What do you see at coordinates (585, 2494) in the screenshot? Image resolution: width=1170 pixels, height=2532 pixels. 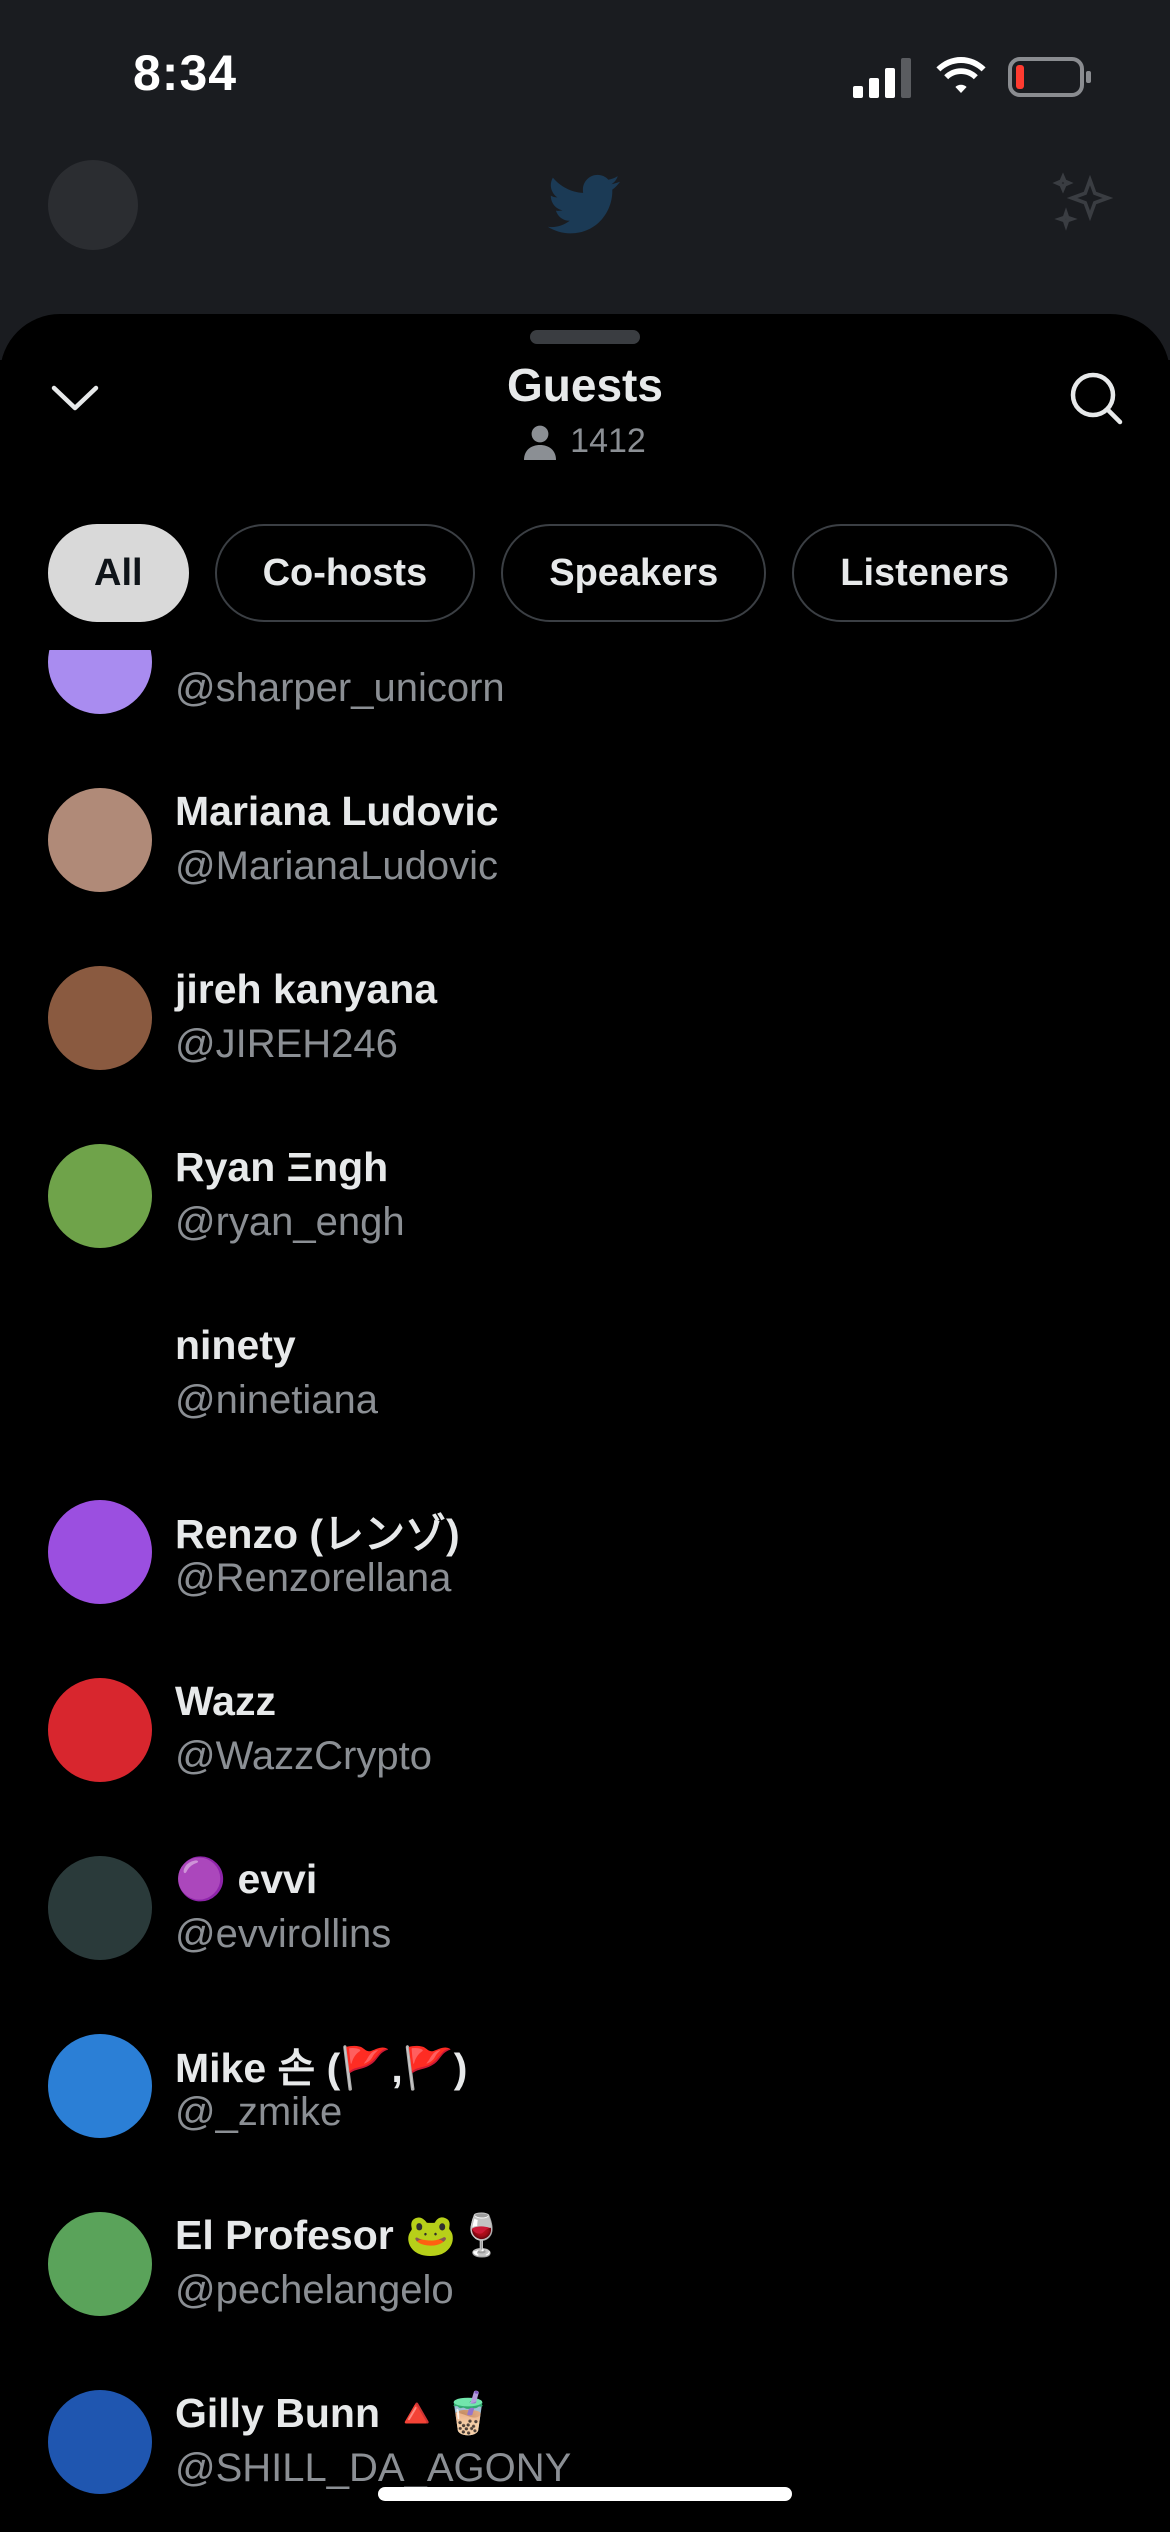 I see `home-indicator` at bounding box center [585, 2494].